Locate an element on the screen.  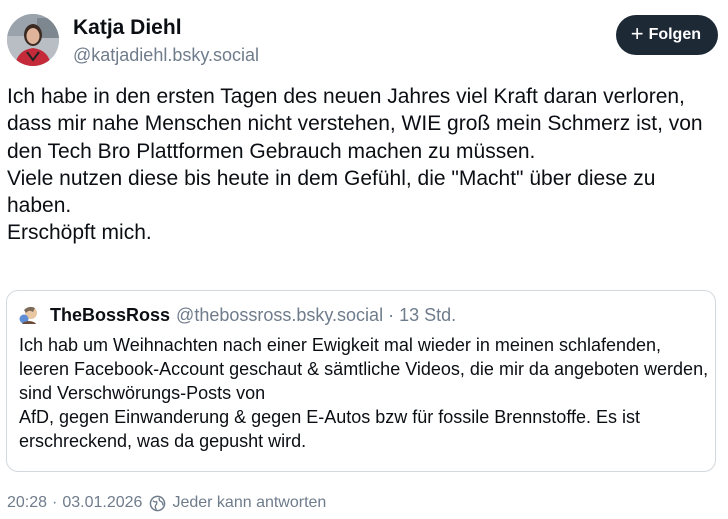
follow-button: + Folgen is located at coordinates (666, 35).